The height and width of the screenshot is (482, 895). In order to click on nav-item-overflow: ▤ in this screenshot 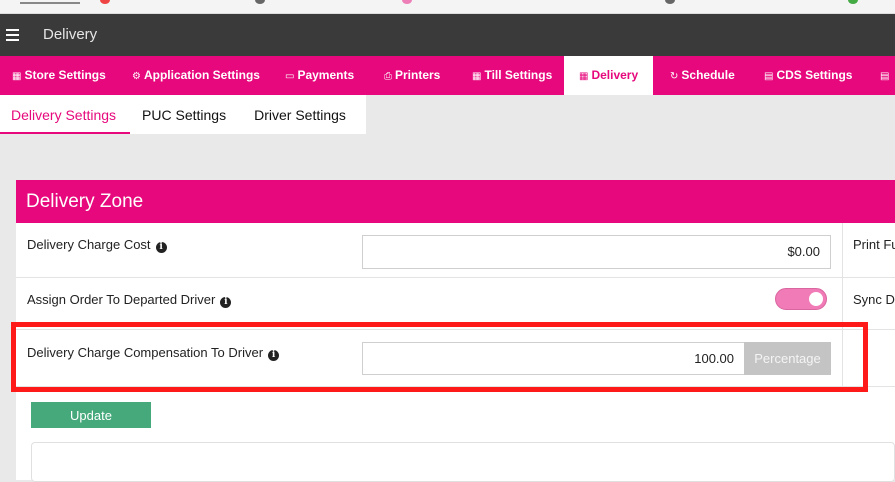, I will do `click(886, 75)`.